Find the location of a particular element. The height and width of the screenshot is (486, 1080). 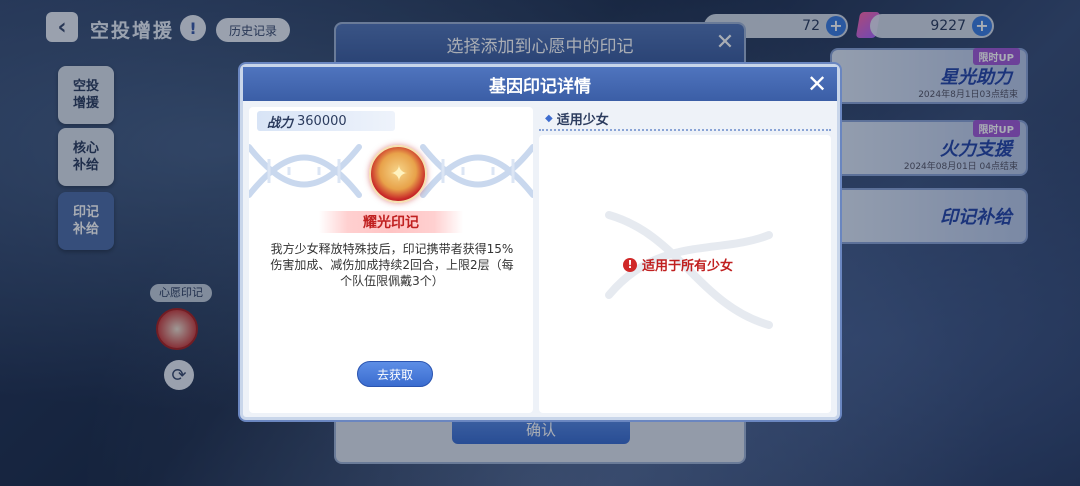

power-label: 战力 is located at coordinates (280, 123).